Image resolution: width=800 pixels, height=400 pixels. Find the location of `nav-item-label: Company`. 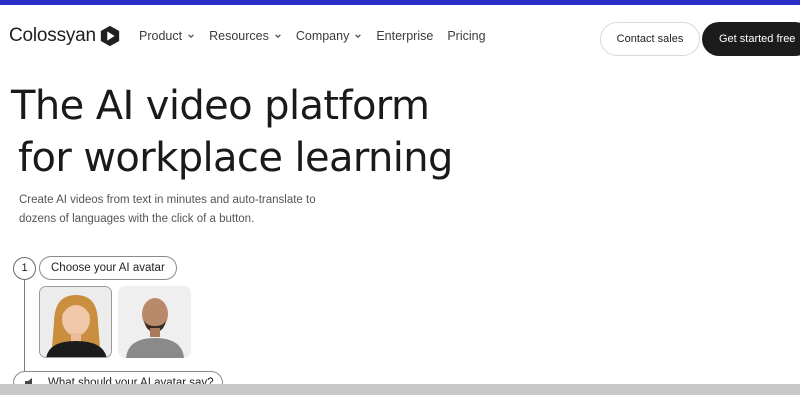

nav-item-label: Company is located at coordinates (322, 36).